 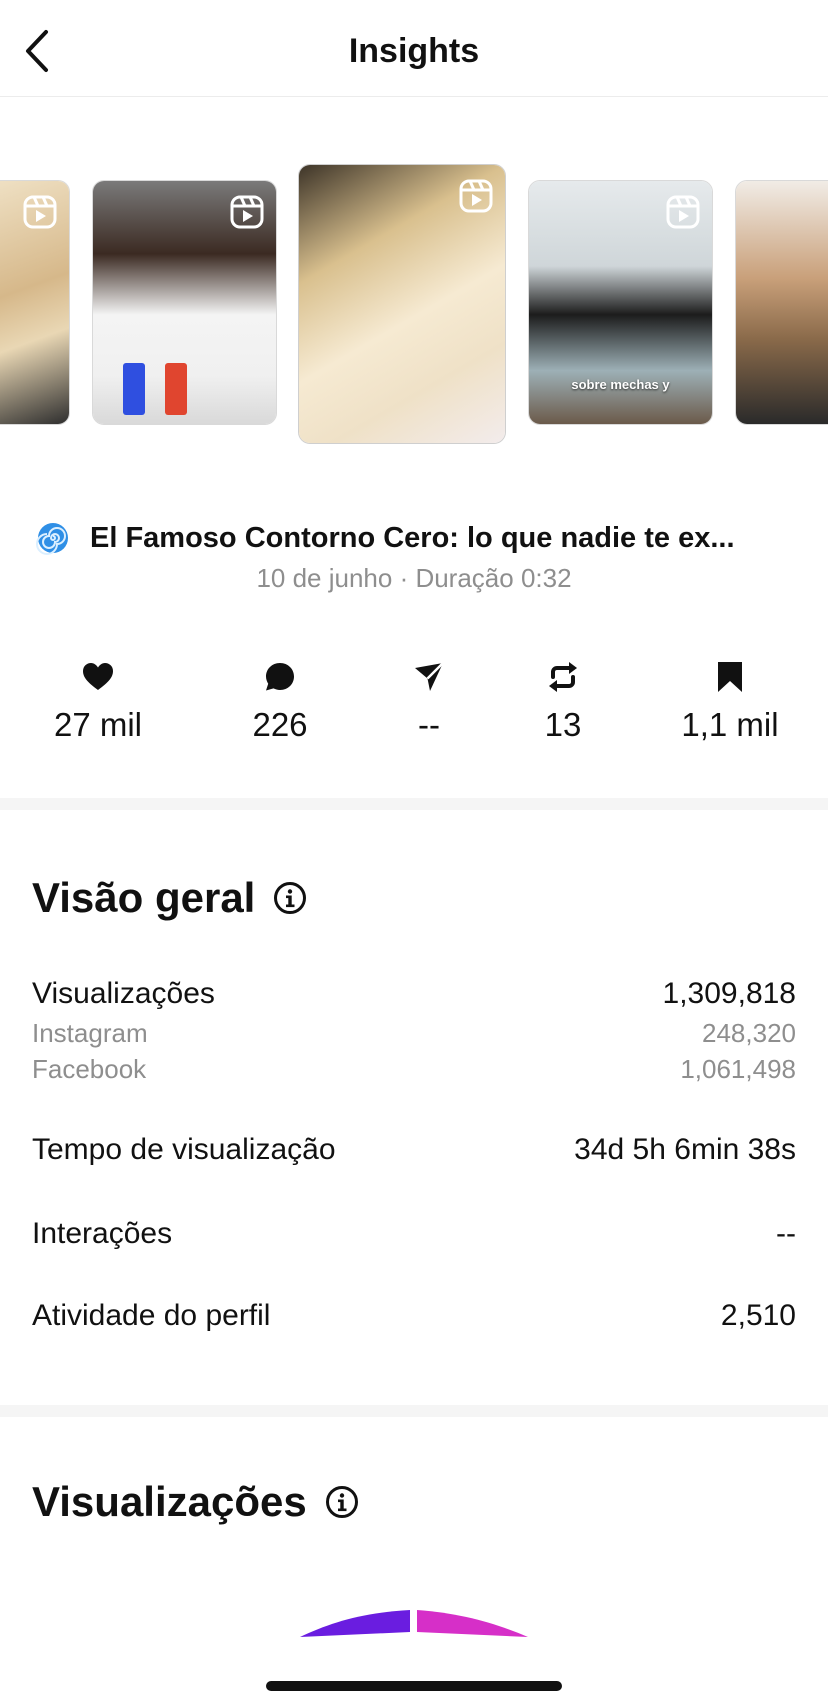 I want to click on views-section-title: Visualizações, so click(x=169, y=1501).